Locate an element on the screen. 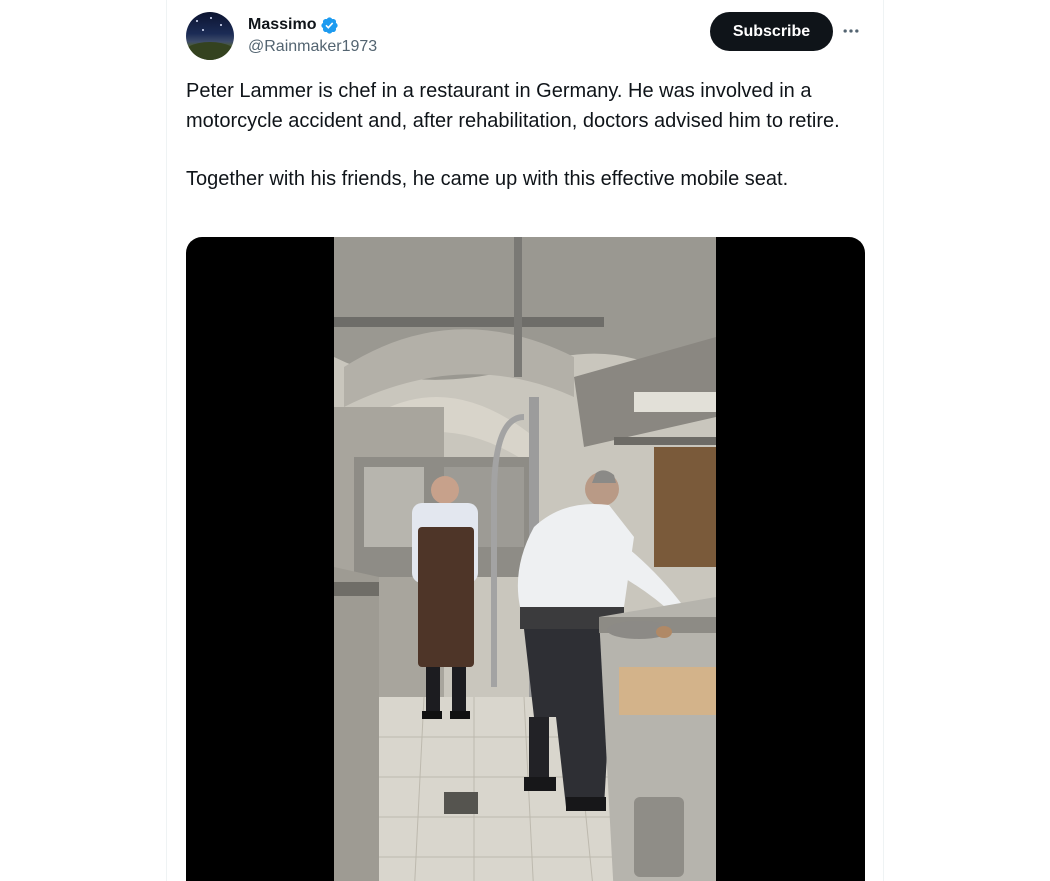 The image size is (1050, 881). author-info: Massimo @Rainmaker1973 is located at coordinates (312, 35).